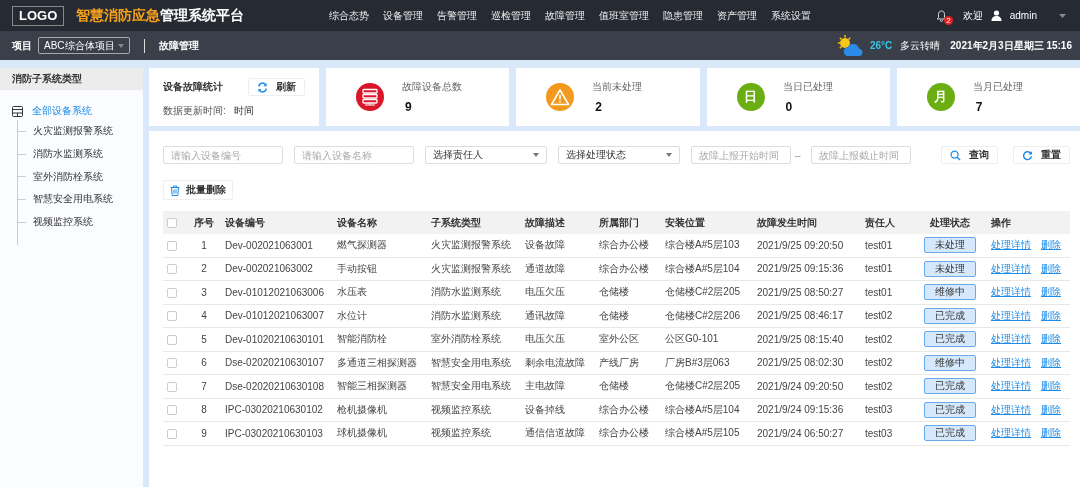 This screenshot has width=1080, height=487. I want to click on nav-item: 告警管理, so click(457, 15).